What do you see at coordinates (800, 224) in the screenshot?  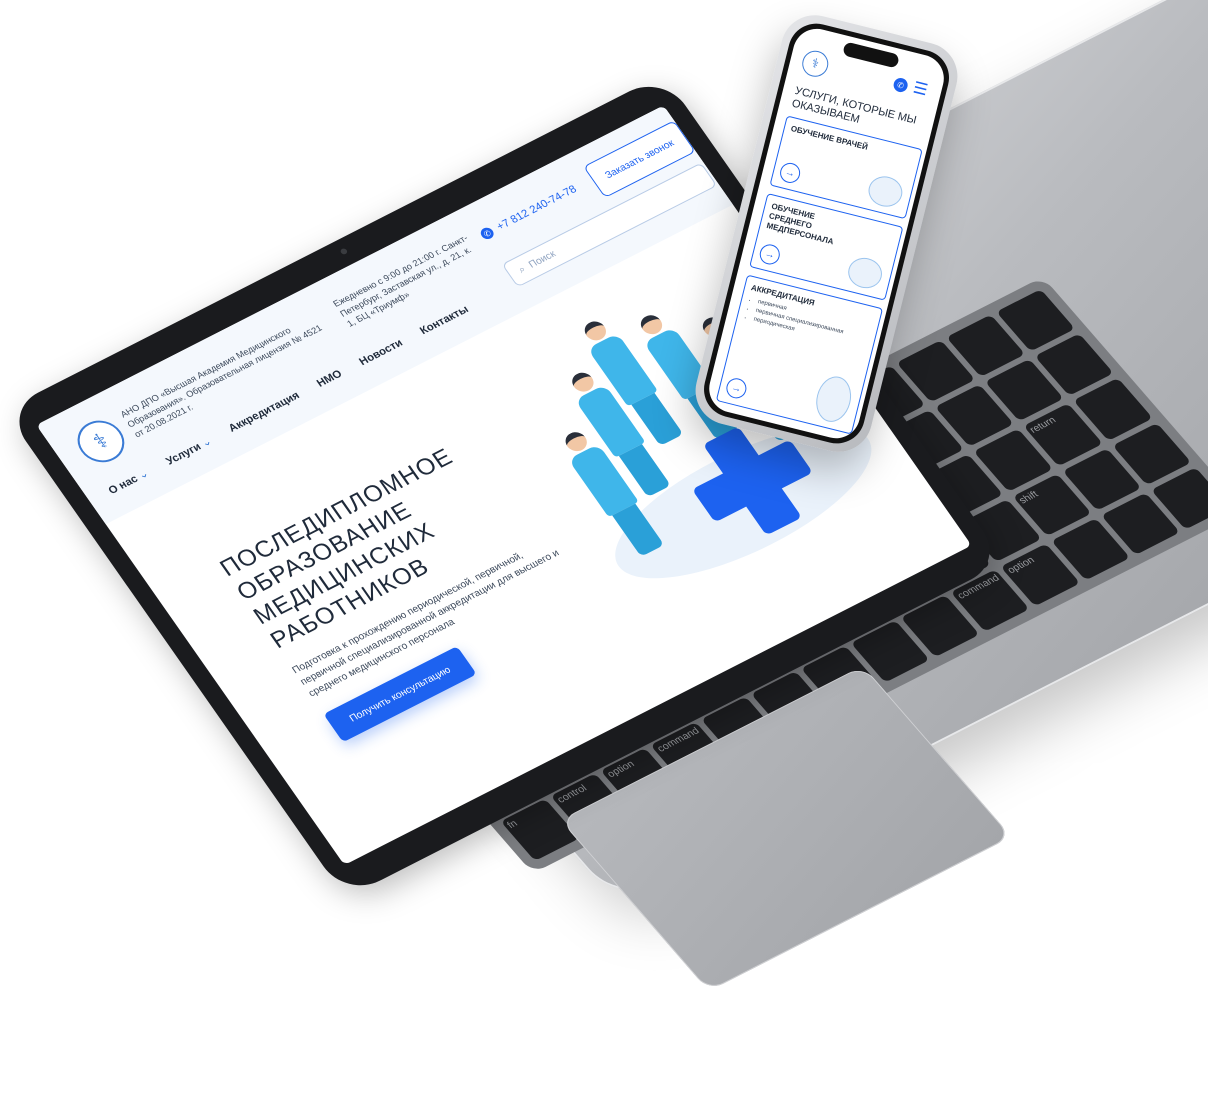 I see `card-title: Обучение среднего медперсонала` at bounding box center [800, 224].